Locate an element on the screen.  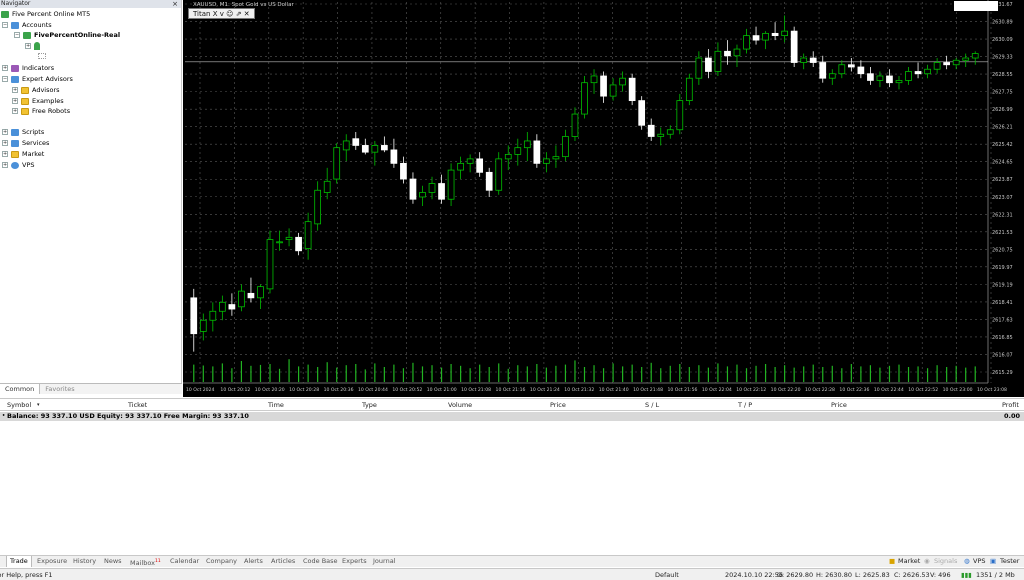
tree-root: Five Percent Online MT5 is located at coordinates (45, 14).